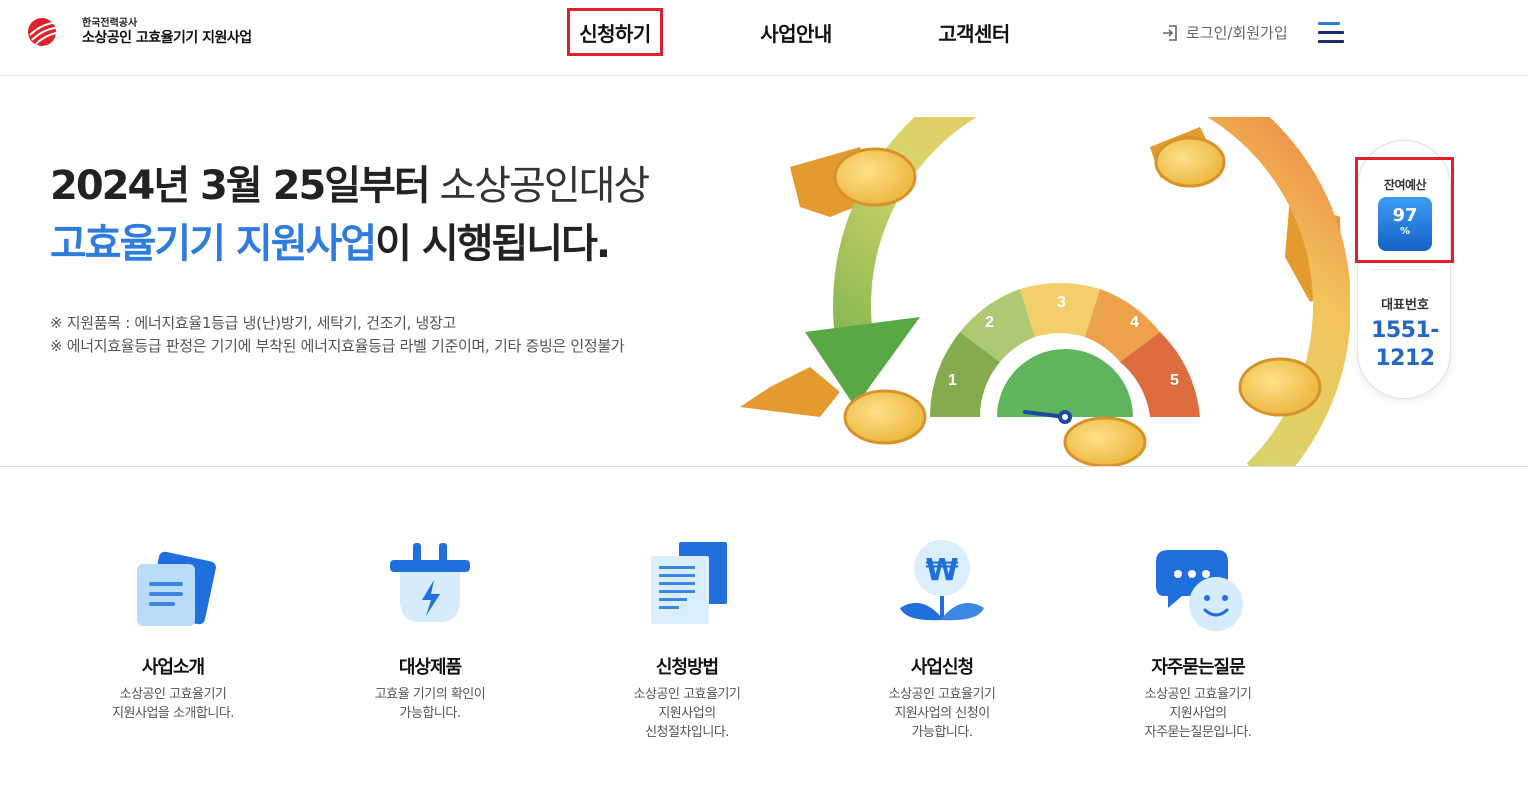 This screenshot has height=787, width=1528. Describe the element at coordinates (615, 32) in the screenshot. I see `nav-apply: 신청하기` at that location.